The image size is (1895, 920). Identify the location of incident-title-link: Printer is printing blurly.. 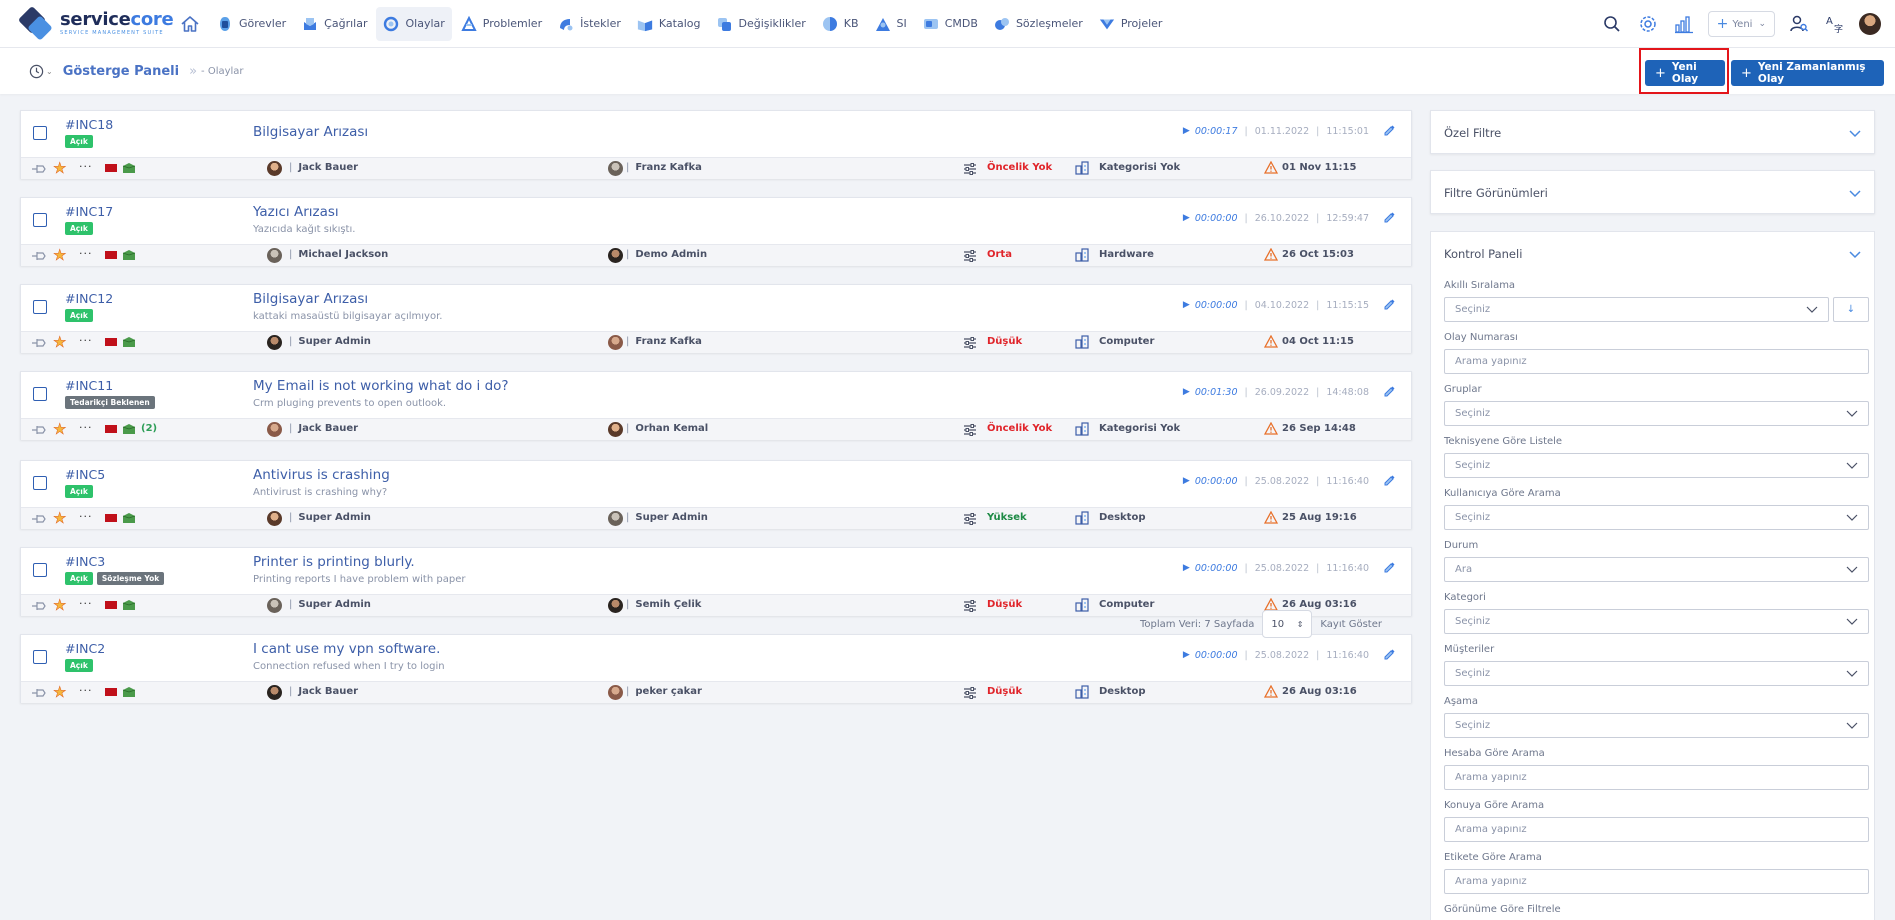
(334, 562).